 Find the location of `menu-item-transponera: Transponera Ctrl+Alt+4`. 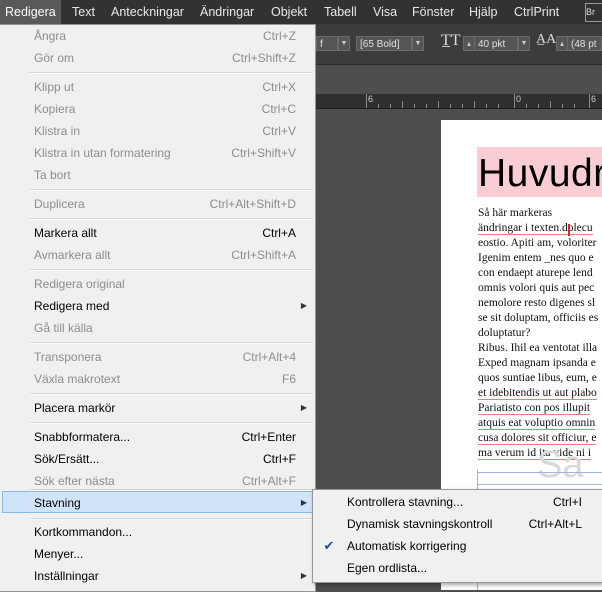

menu-item-transponera: Transponera Ctrl+Alt+4 is located at coordinates (157, 357).